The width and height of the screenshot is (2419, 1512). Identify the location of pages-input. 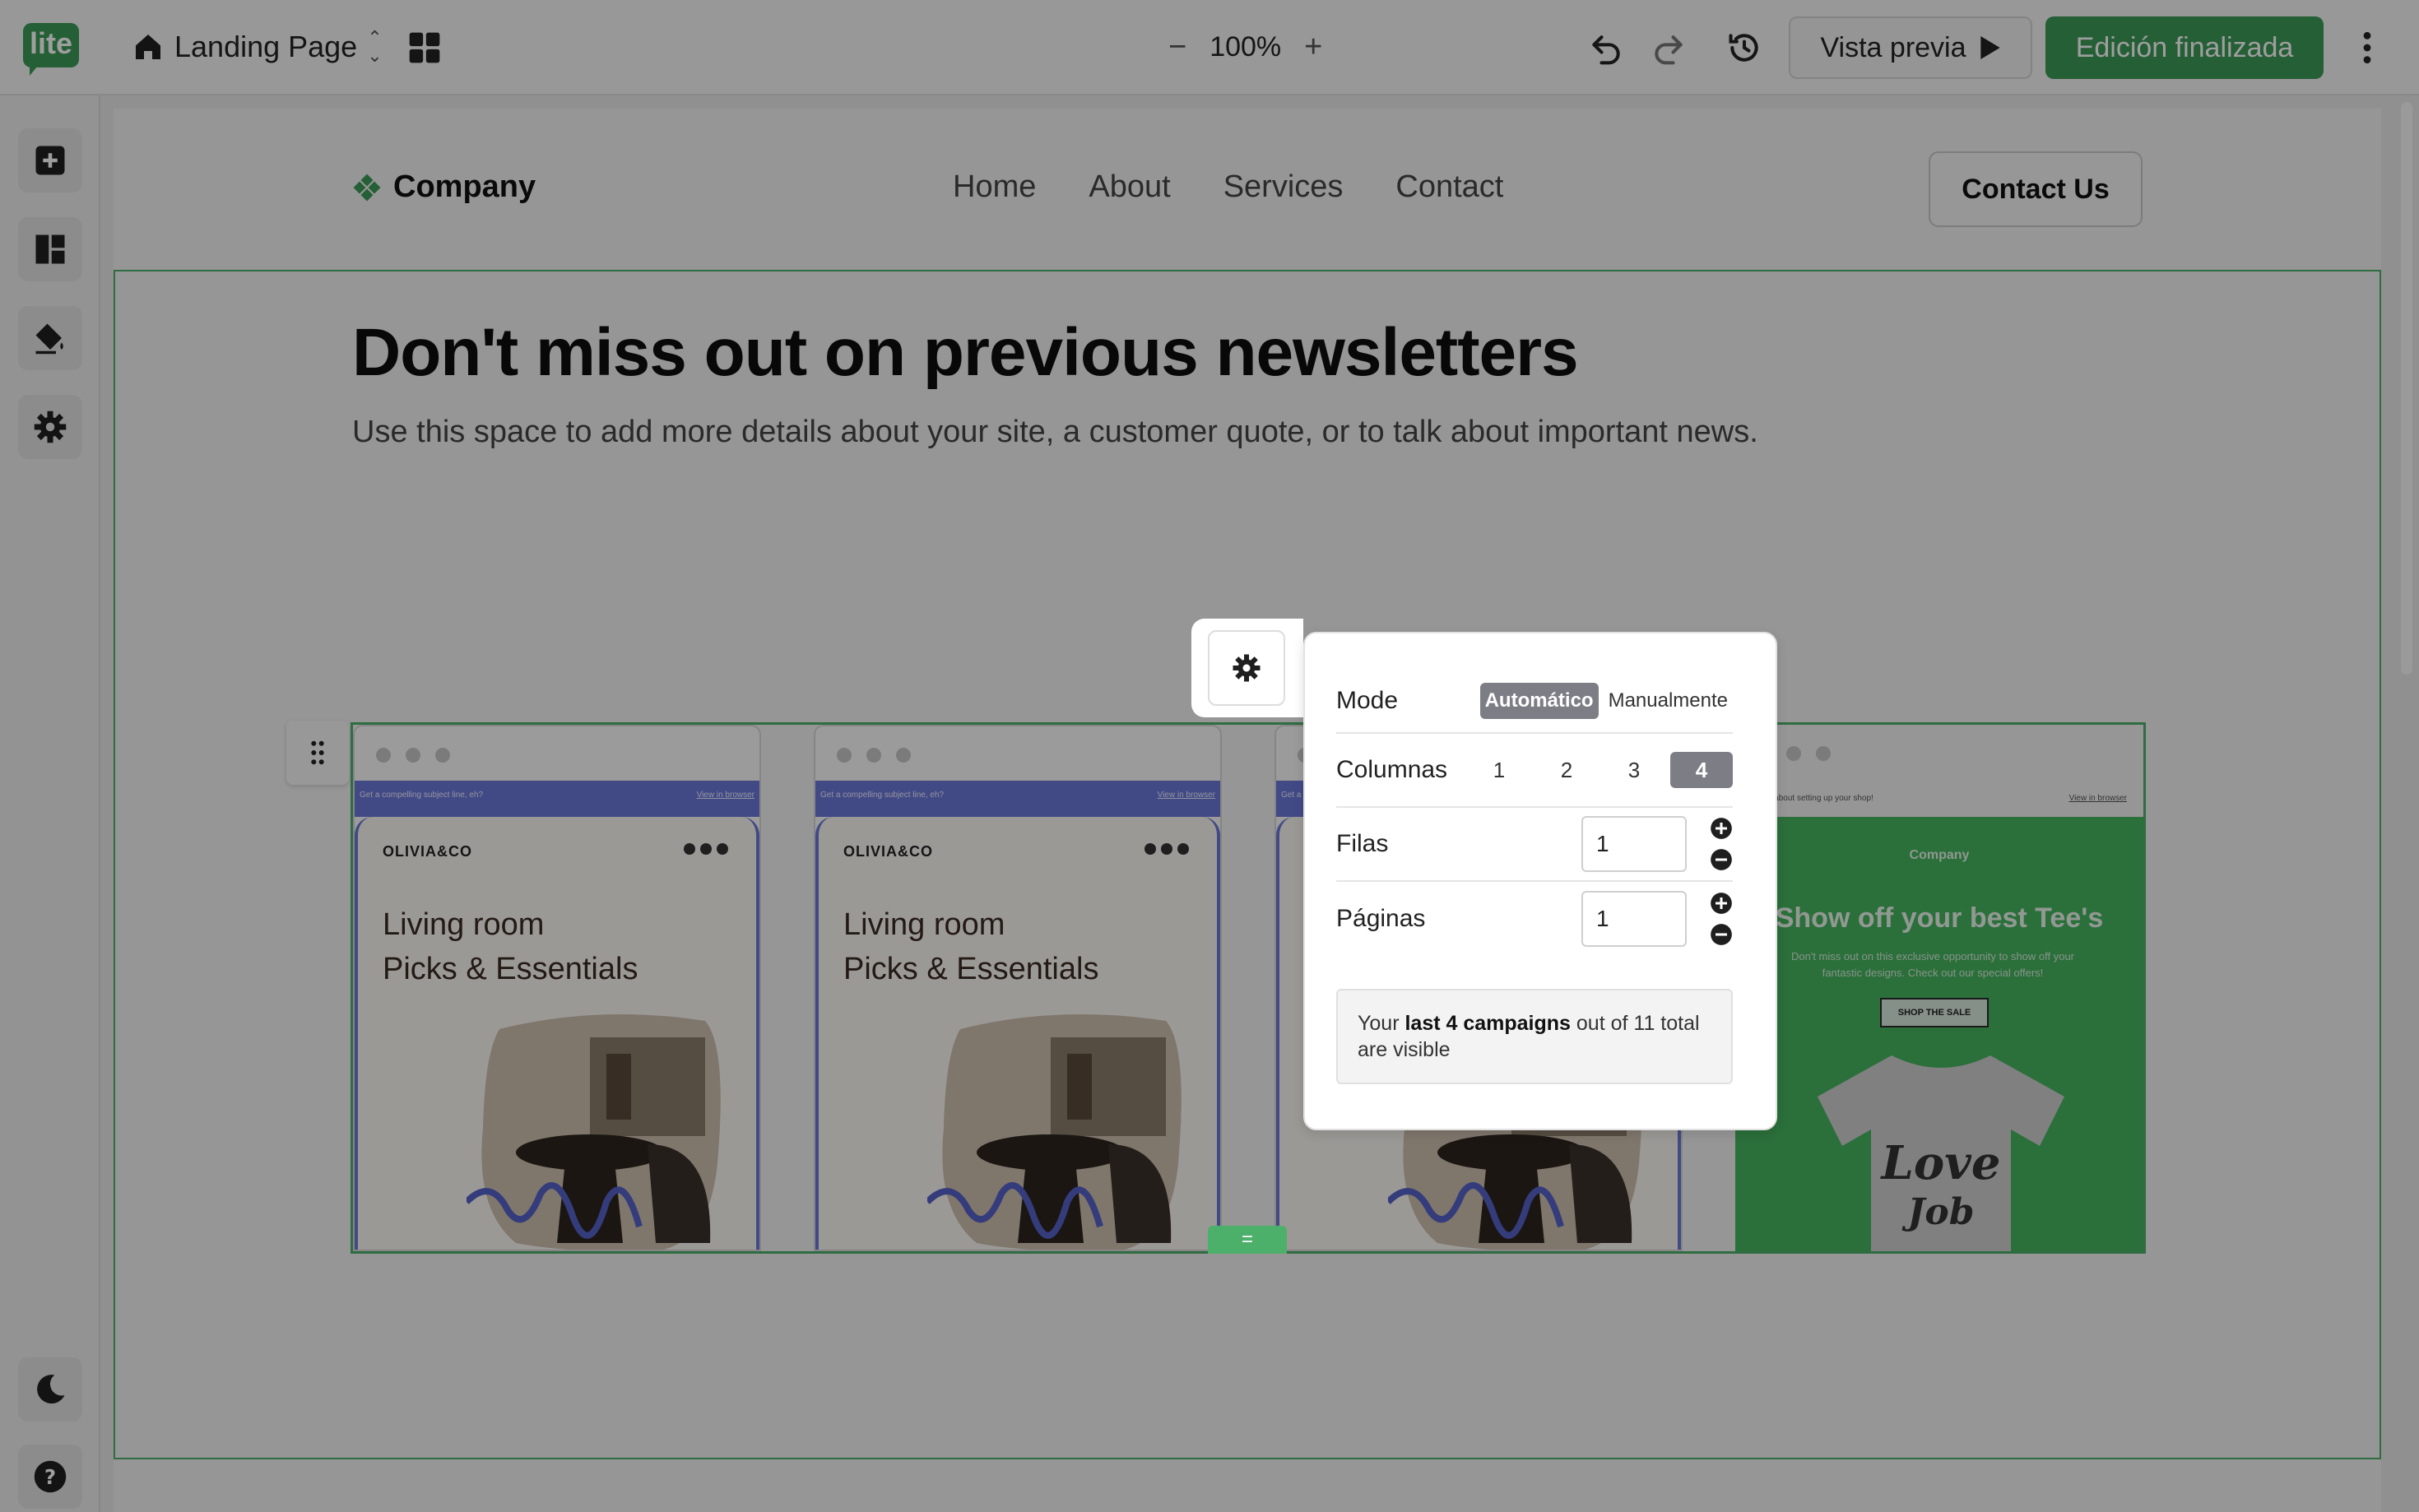
(1634, 919).